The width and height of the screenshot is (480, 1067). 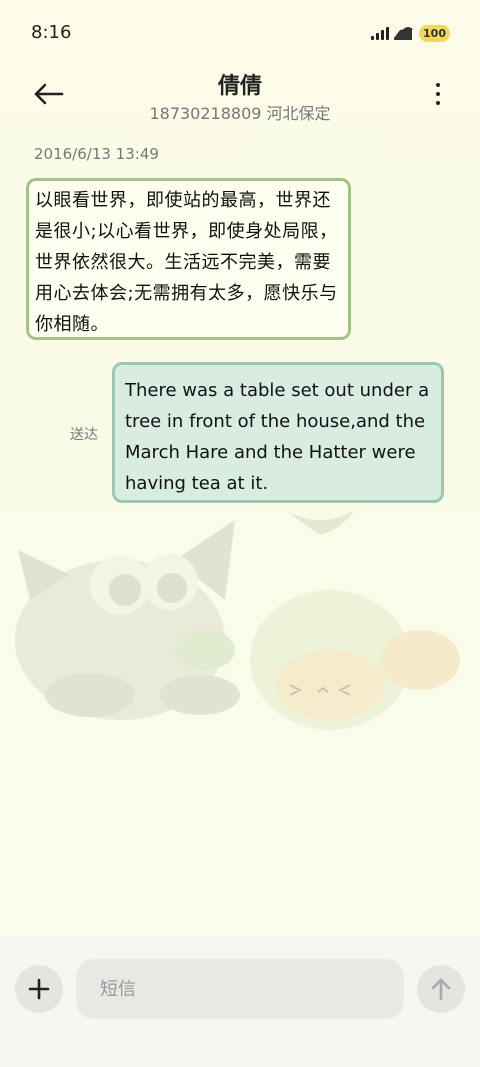 What do you see at coordinates (240, 989) in the screenshot?
I see `sms-input` at bounding box center [240, 989].